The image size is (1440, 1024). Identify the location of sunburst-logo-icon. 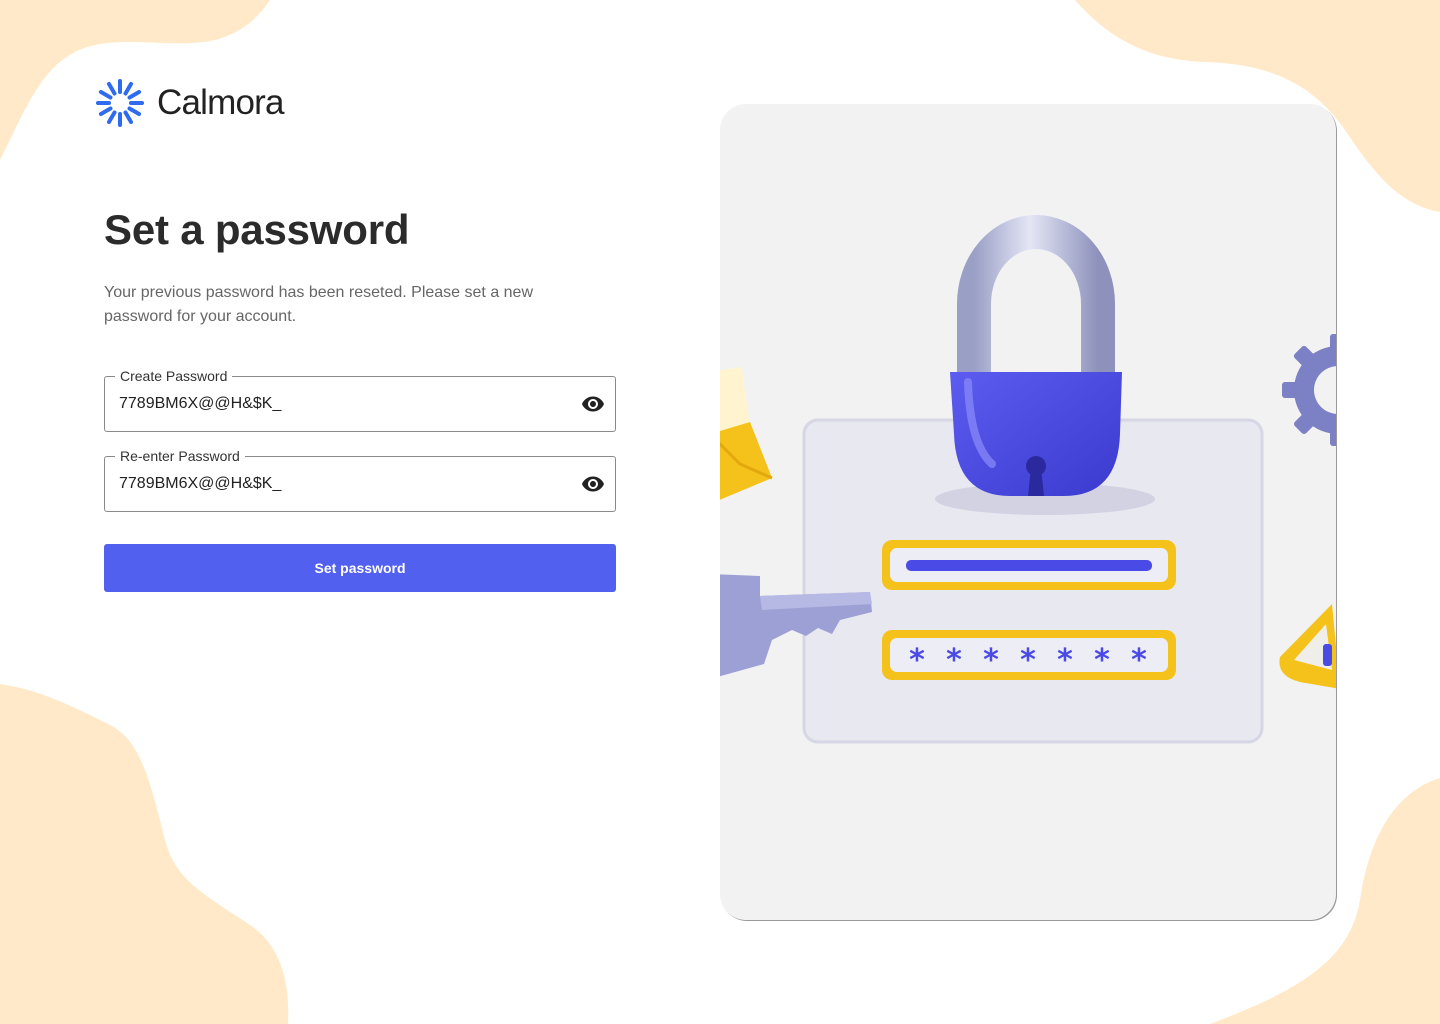
(120, 103).